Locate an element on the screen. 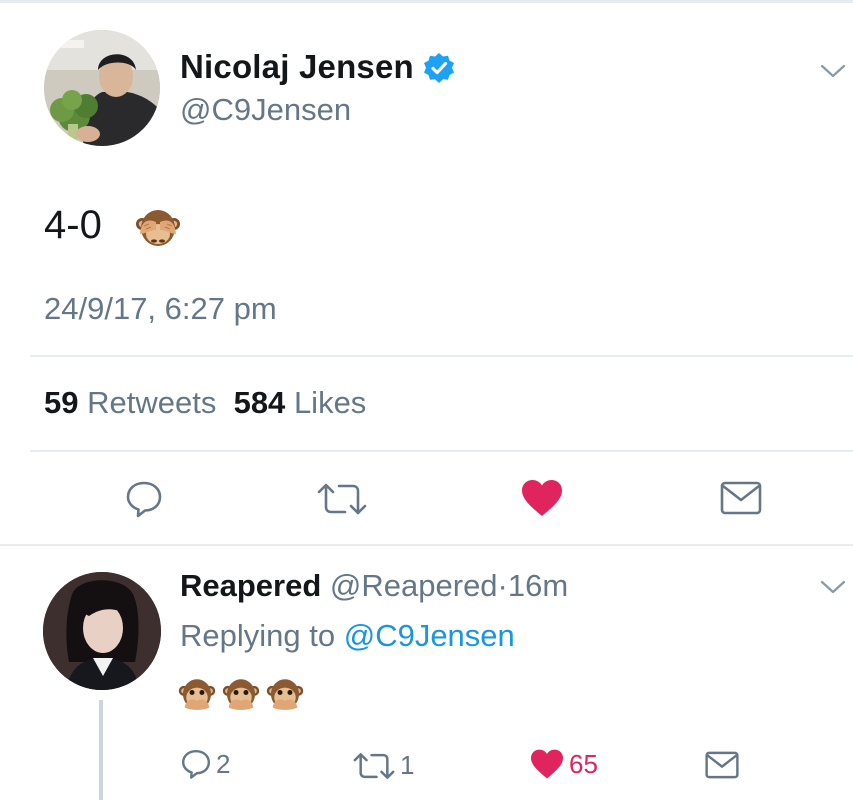  tweet-stats: 59 Retweets 584 Likes is located at coordinates (205, 403).